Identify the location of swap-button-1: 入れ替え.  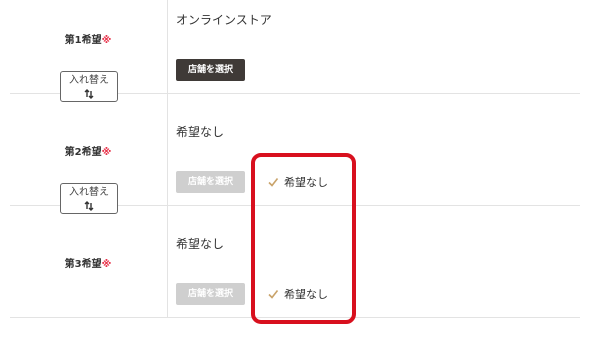
(89, 86).